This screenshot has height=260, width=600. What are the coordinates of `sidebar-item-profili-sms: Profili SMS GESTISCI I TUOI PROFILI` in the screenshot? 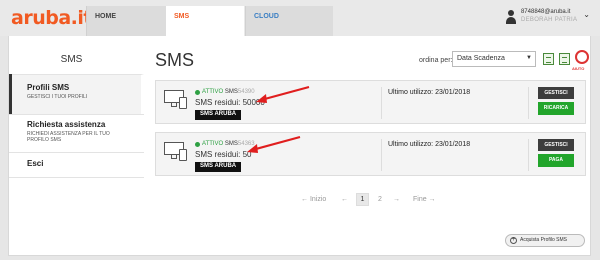 It's located at (76, 94).